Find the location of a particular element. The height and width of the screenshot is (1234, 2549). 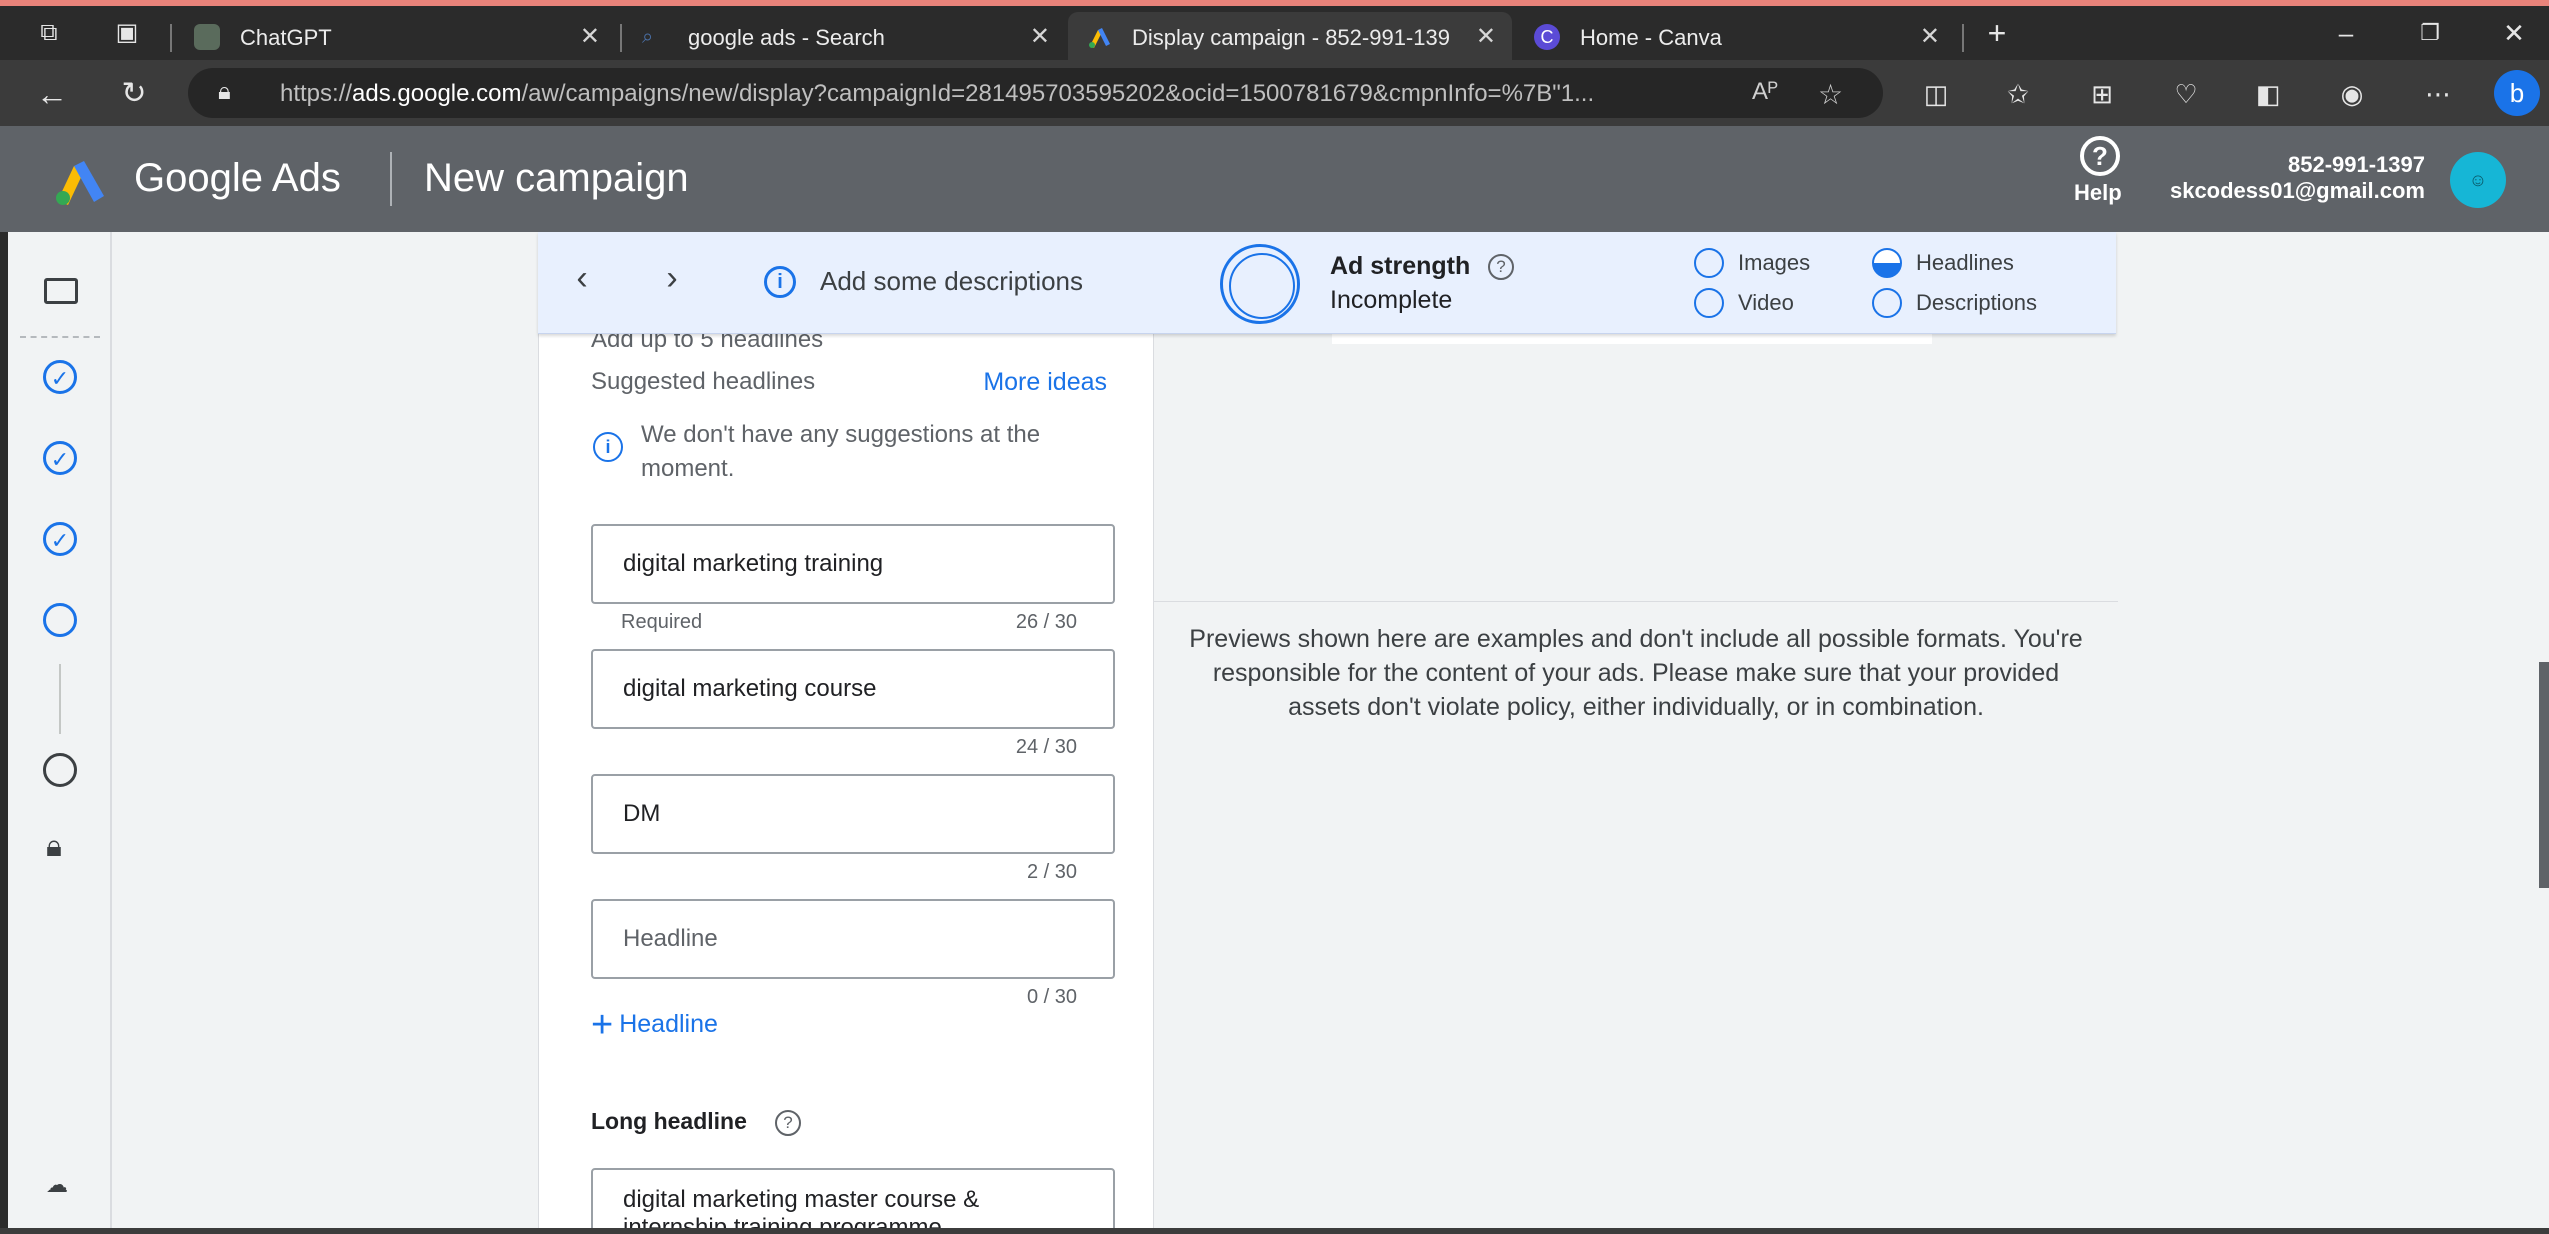

headlines-status-label: Headlines is located at coordinates (1965, 262).